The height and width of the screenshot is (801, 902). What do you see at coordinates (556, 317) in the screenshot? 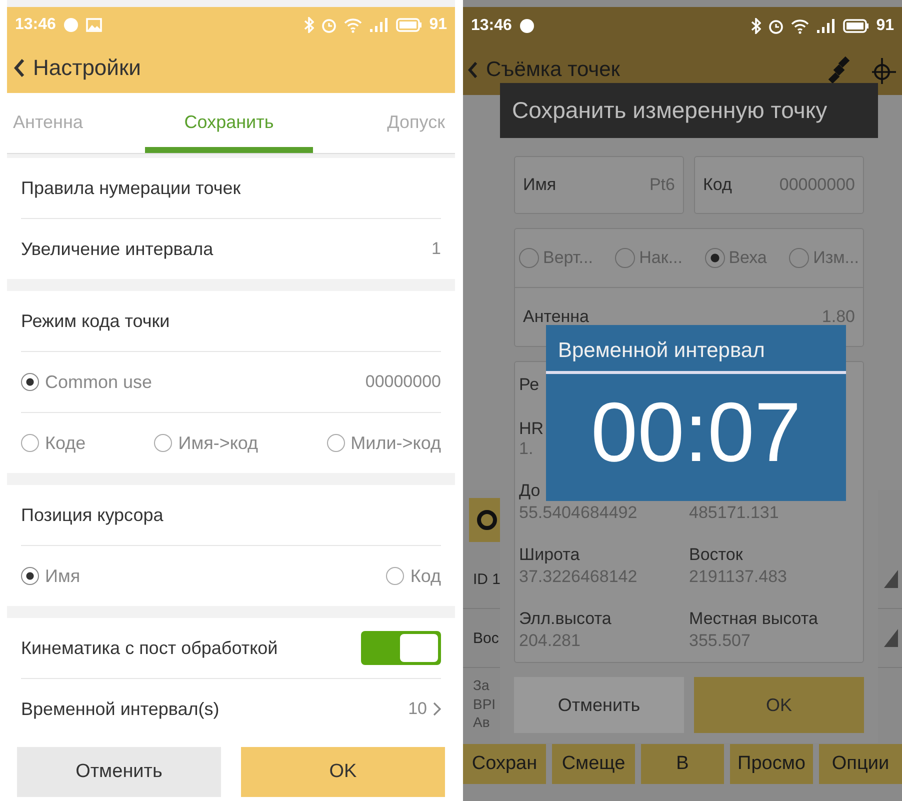
I see `antenna-label: Антенна` at bounding box center [556, 317].